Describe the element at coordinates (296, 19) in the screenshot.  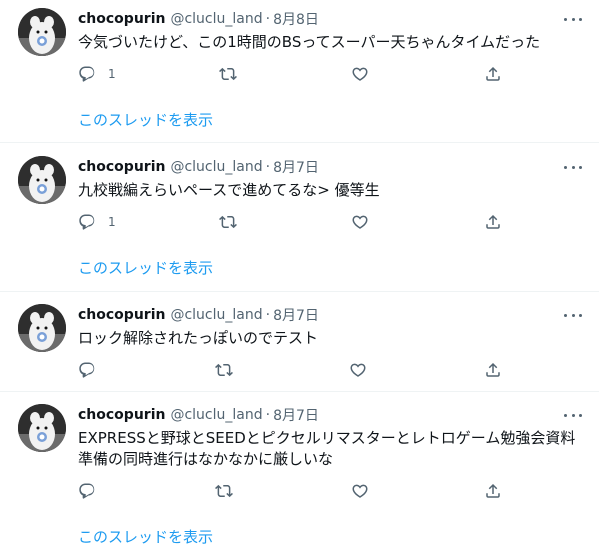
I see `tweet-date: 8月8日` at that location.